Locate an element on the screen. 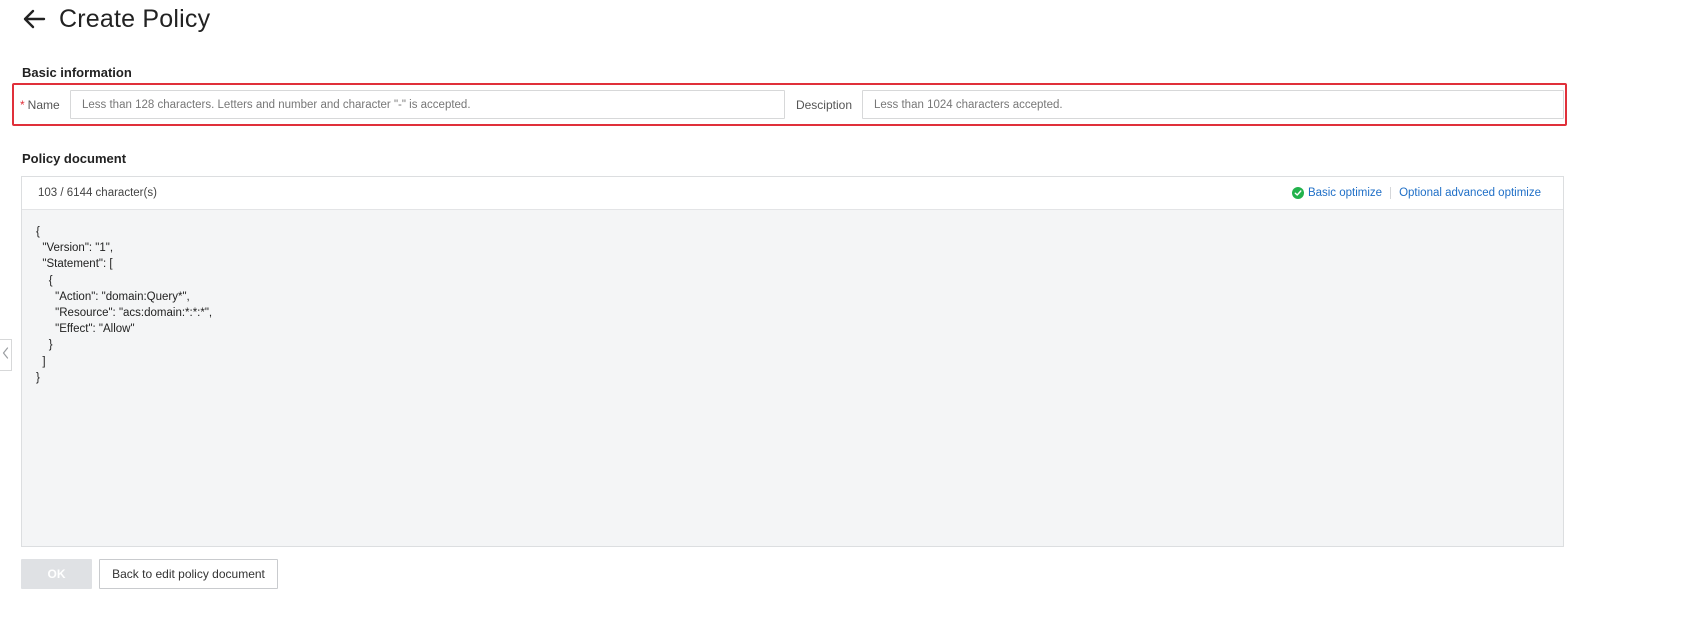 The height and width of the screenshot is (642, 1691). back-to-edit-button: Back to edit policy document is located at coordinates (188, 574).